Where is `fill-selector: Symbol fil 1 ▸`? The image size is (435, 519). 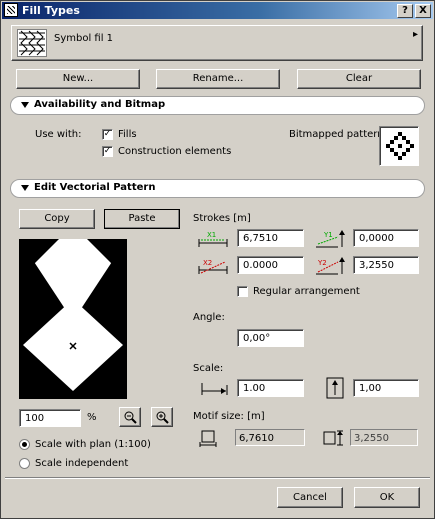 fill-selector: Symbol fil 1 ▸ is located at coordinates (217, 43).